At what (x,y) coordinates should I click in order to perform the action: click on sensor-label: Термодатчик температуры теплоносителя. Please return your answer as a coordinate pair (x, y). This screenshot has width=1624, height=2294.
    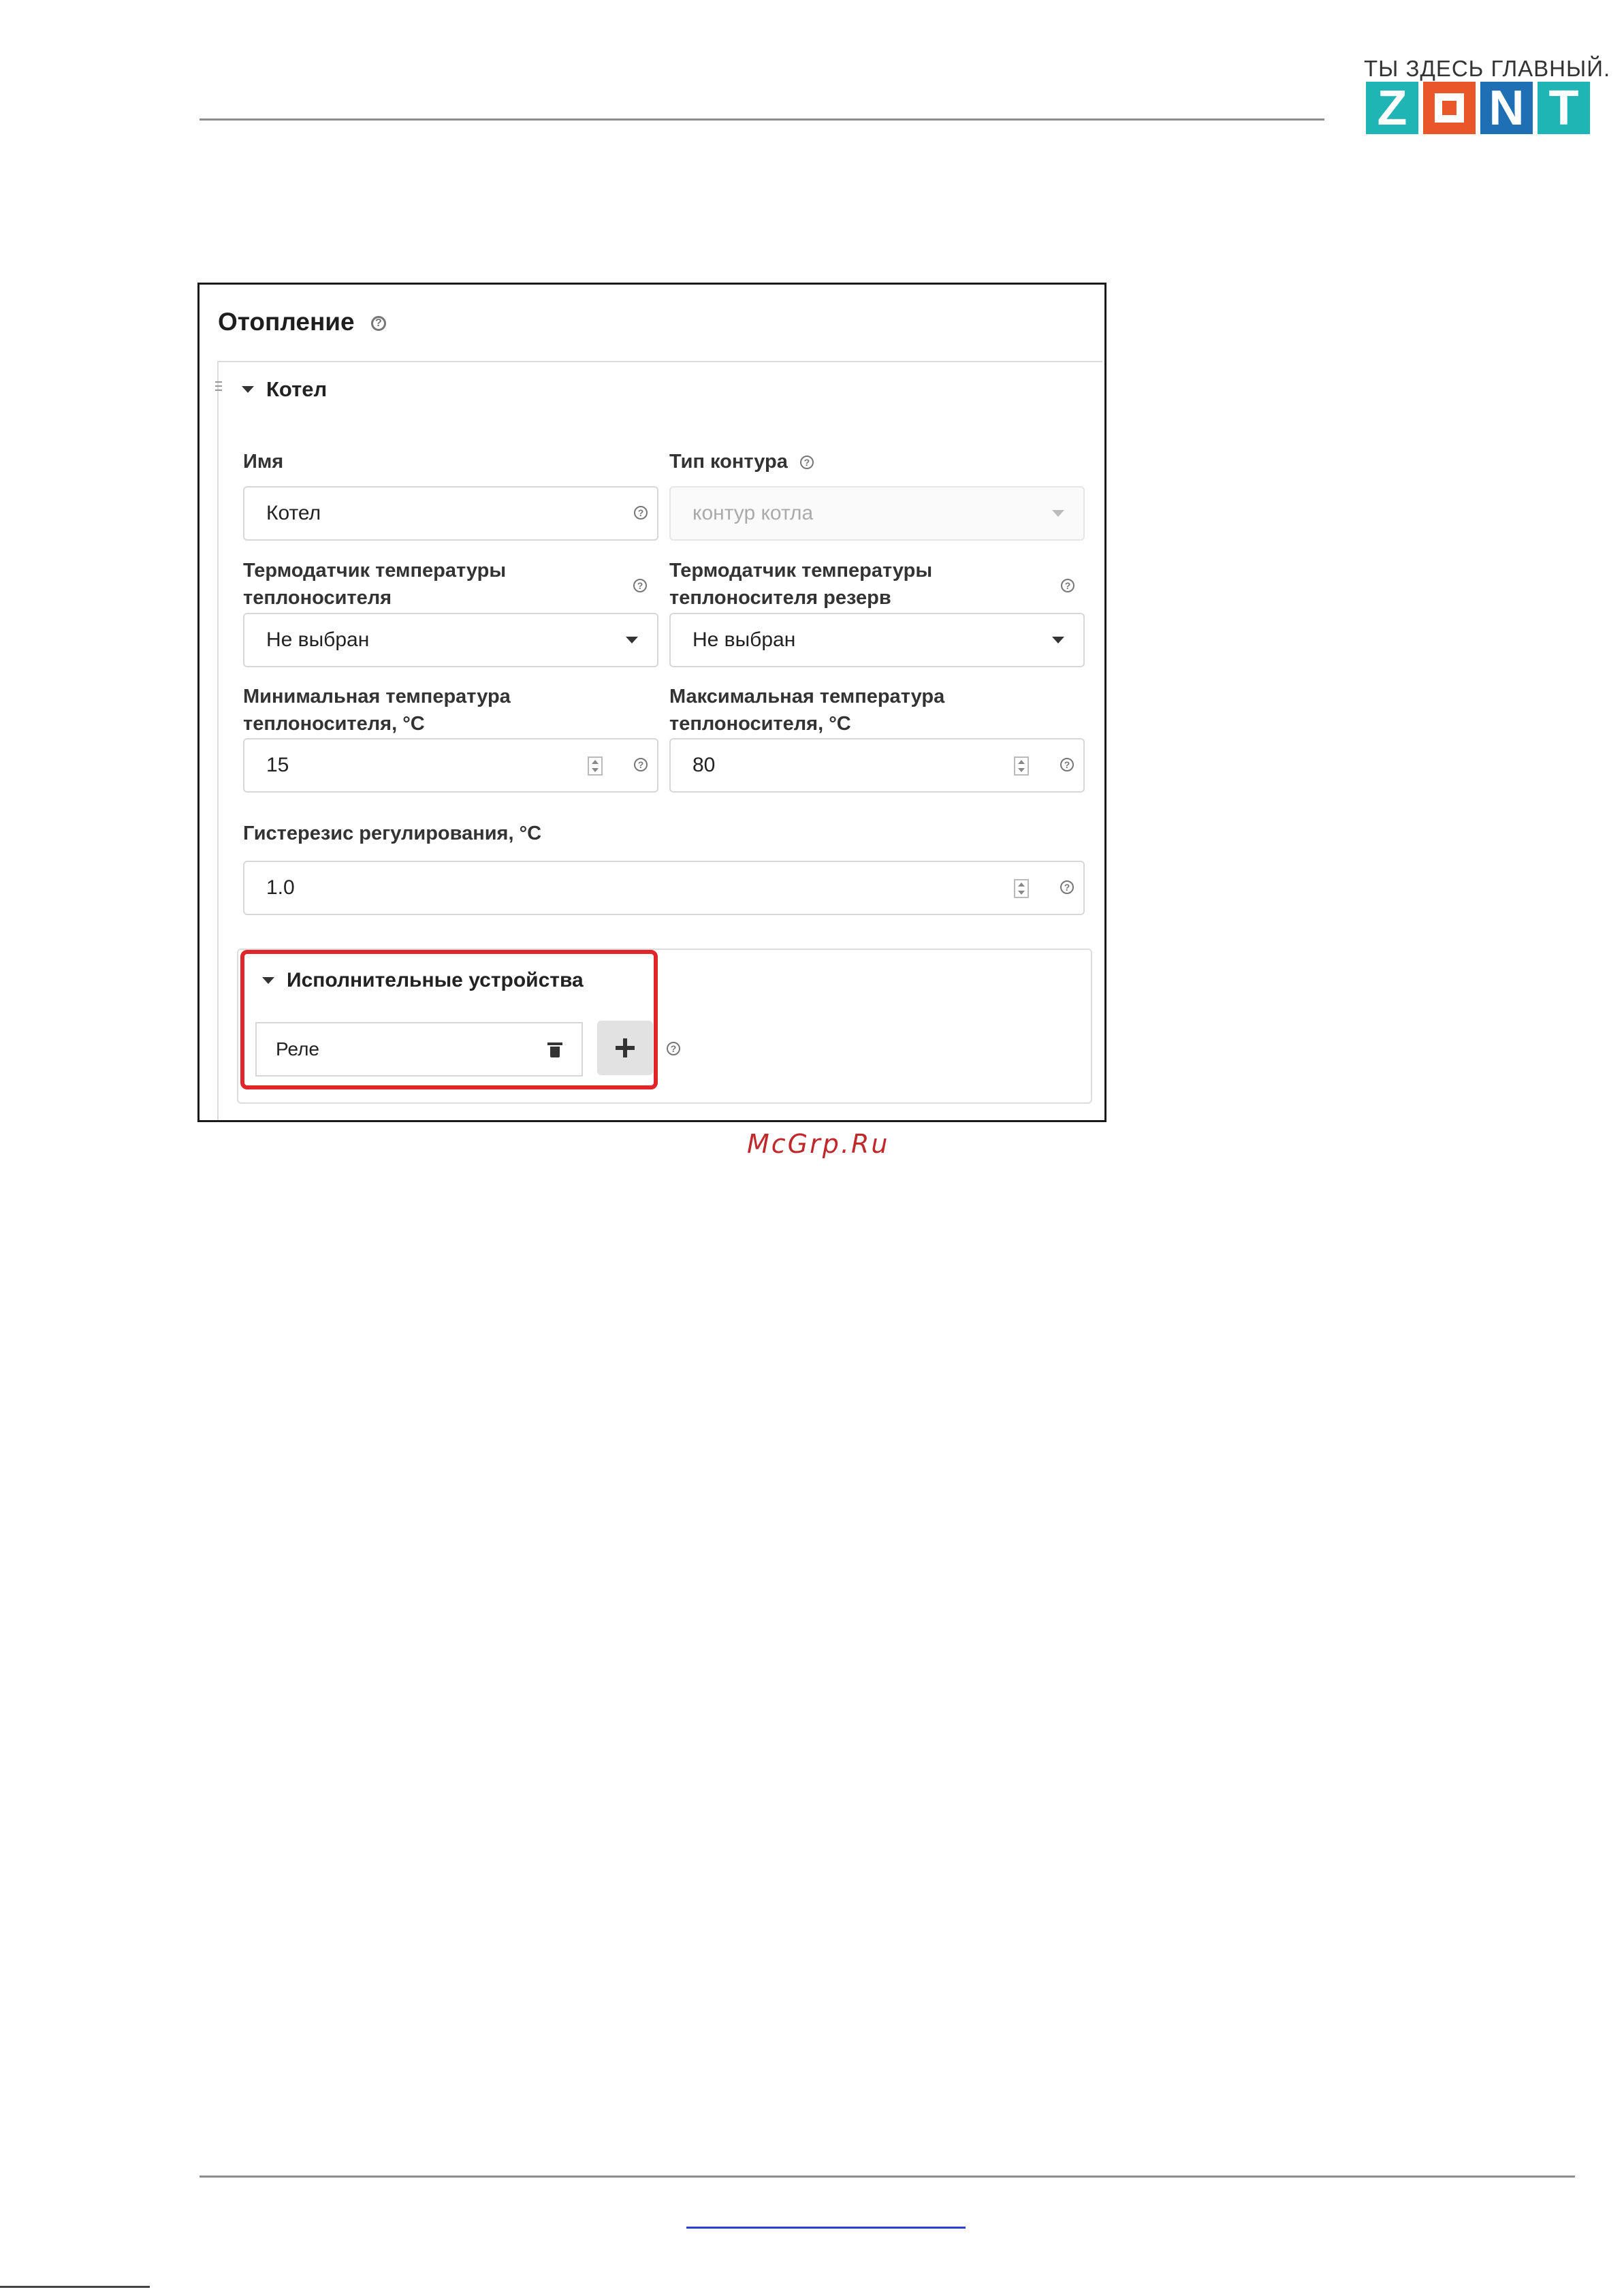
    Looking at the image, I should click on (375, 584).